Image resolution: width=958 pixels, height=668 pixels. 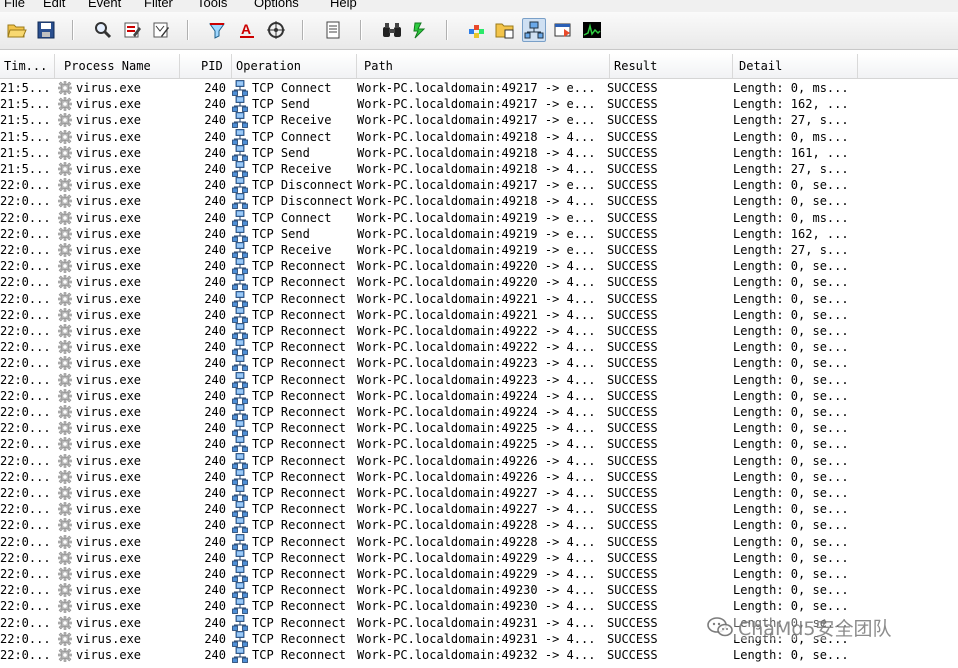 I want to click on jump-icon, so click(x=420, y=30).